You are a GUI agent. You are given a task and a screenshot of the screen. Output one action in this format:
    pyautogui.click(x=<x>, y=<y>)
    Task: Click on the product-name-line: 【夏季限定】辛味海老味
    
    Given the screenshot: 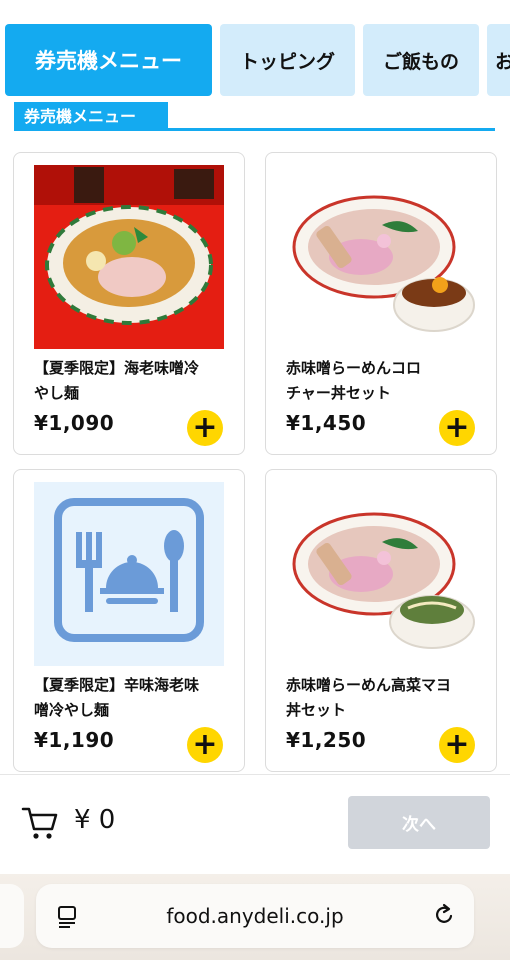 What is the action you would take?
    pyautogui.click(x=117, y=685)
    